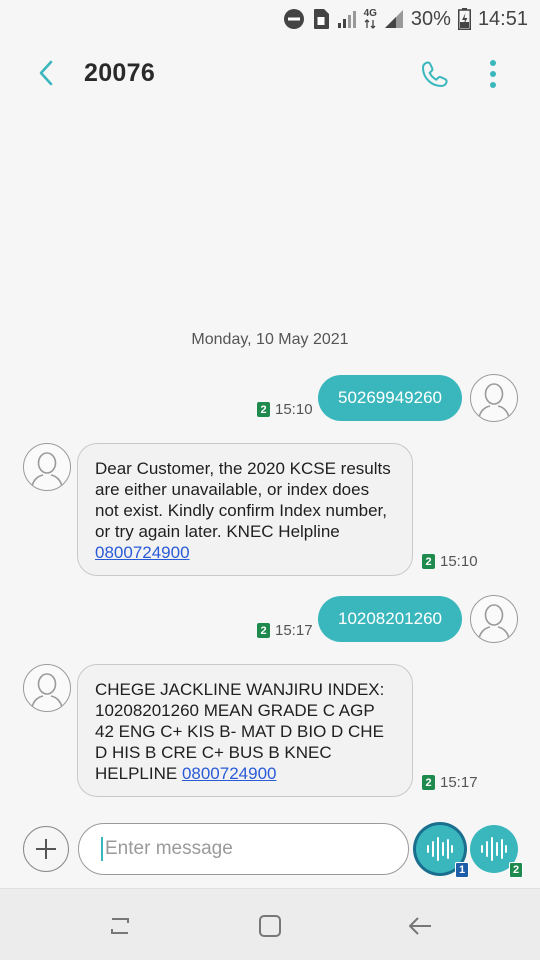 The width and height of the screenshot is (540, 960). I want to click on phone-icon, so click(434, 74).